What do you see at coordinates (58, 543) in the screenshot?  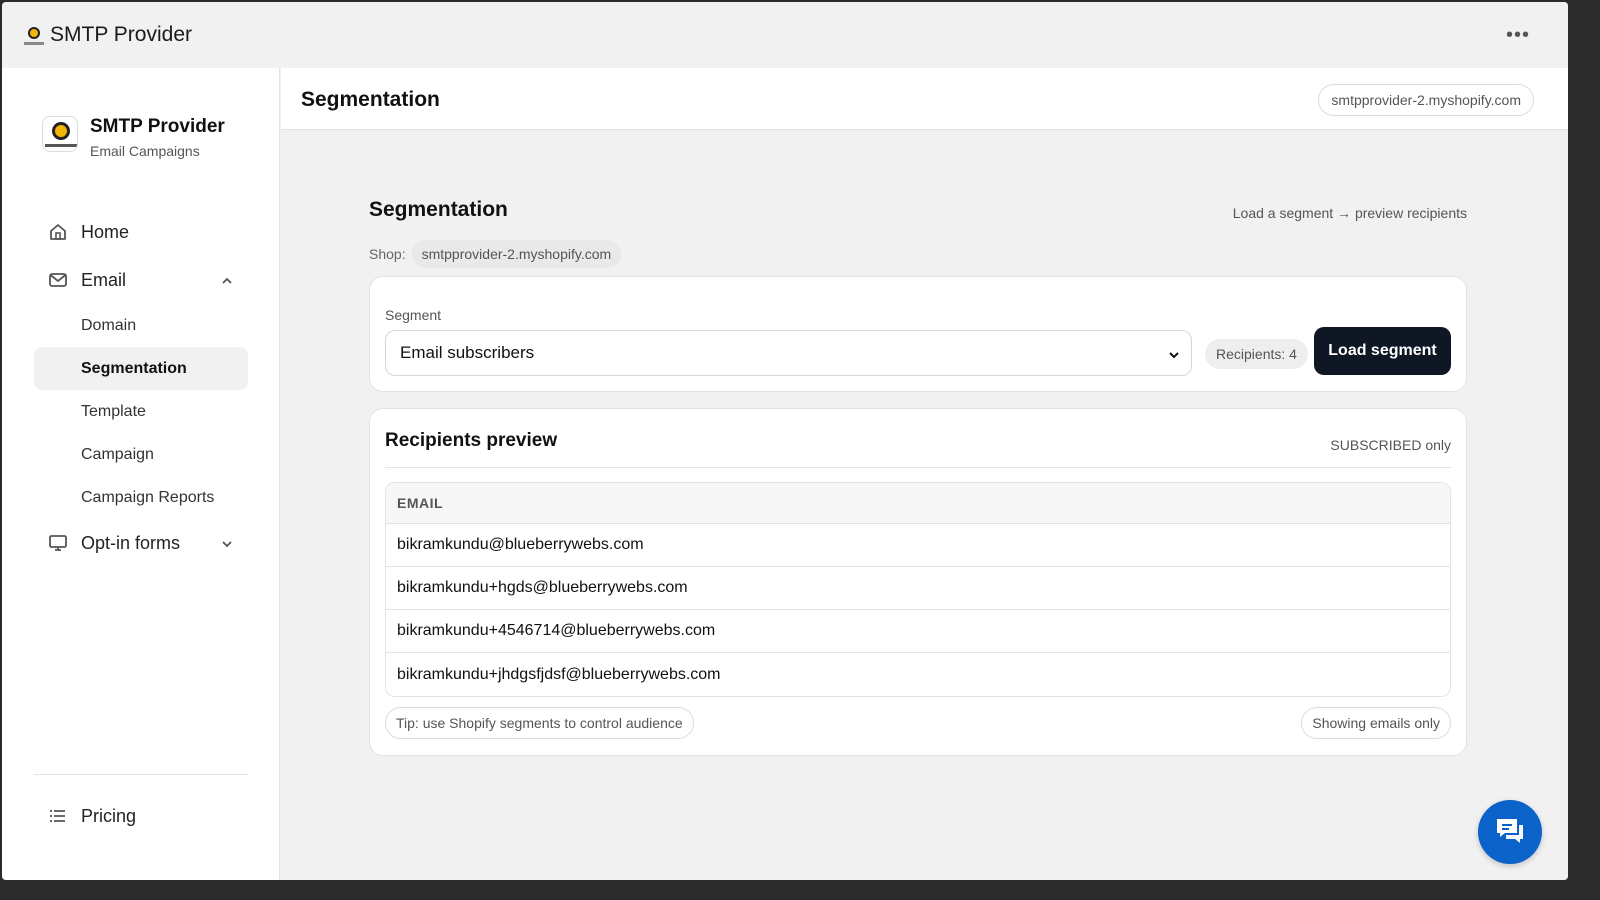 I see `monitor-icon` at bounding box center [58, 543].